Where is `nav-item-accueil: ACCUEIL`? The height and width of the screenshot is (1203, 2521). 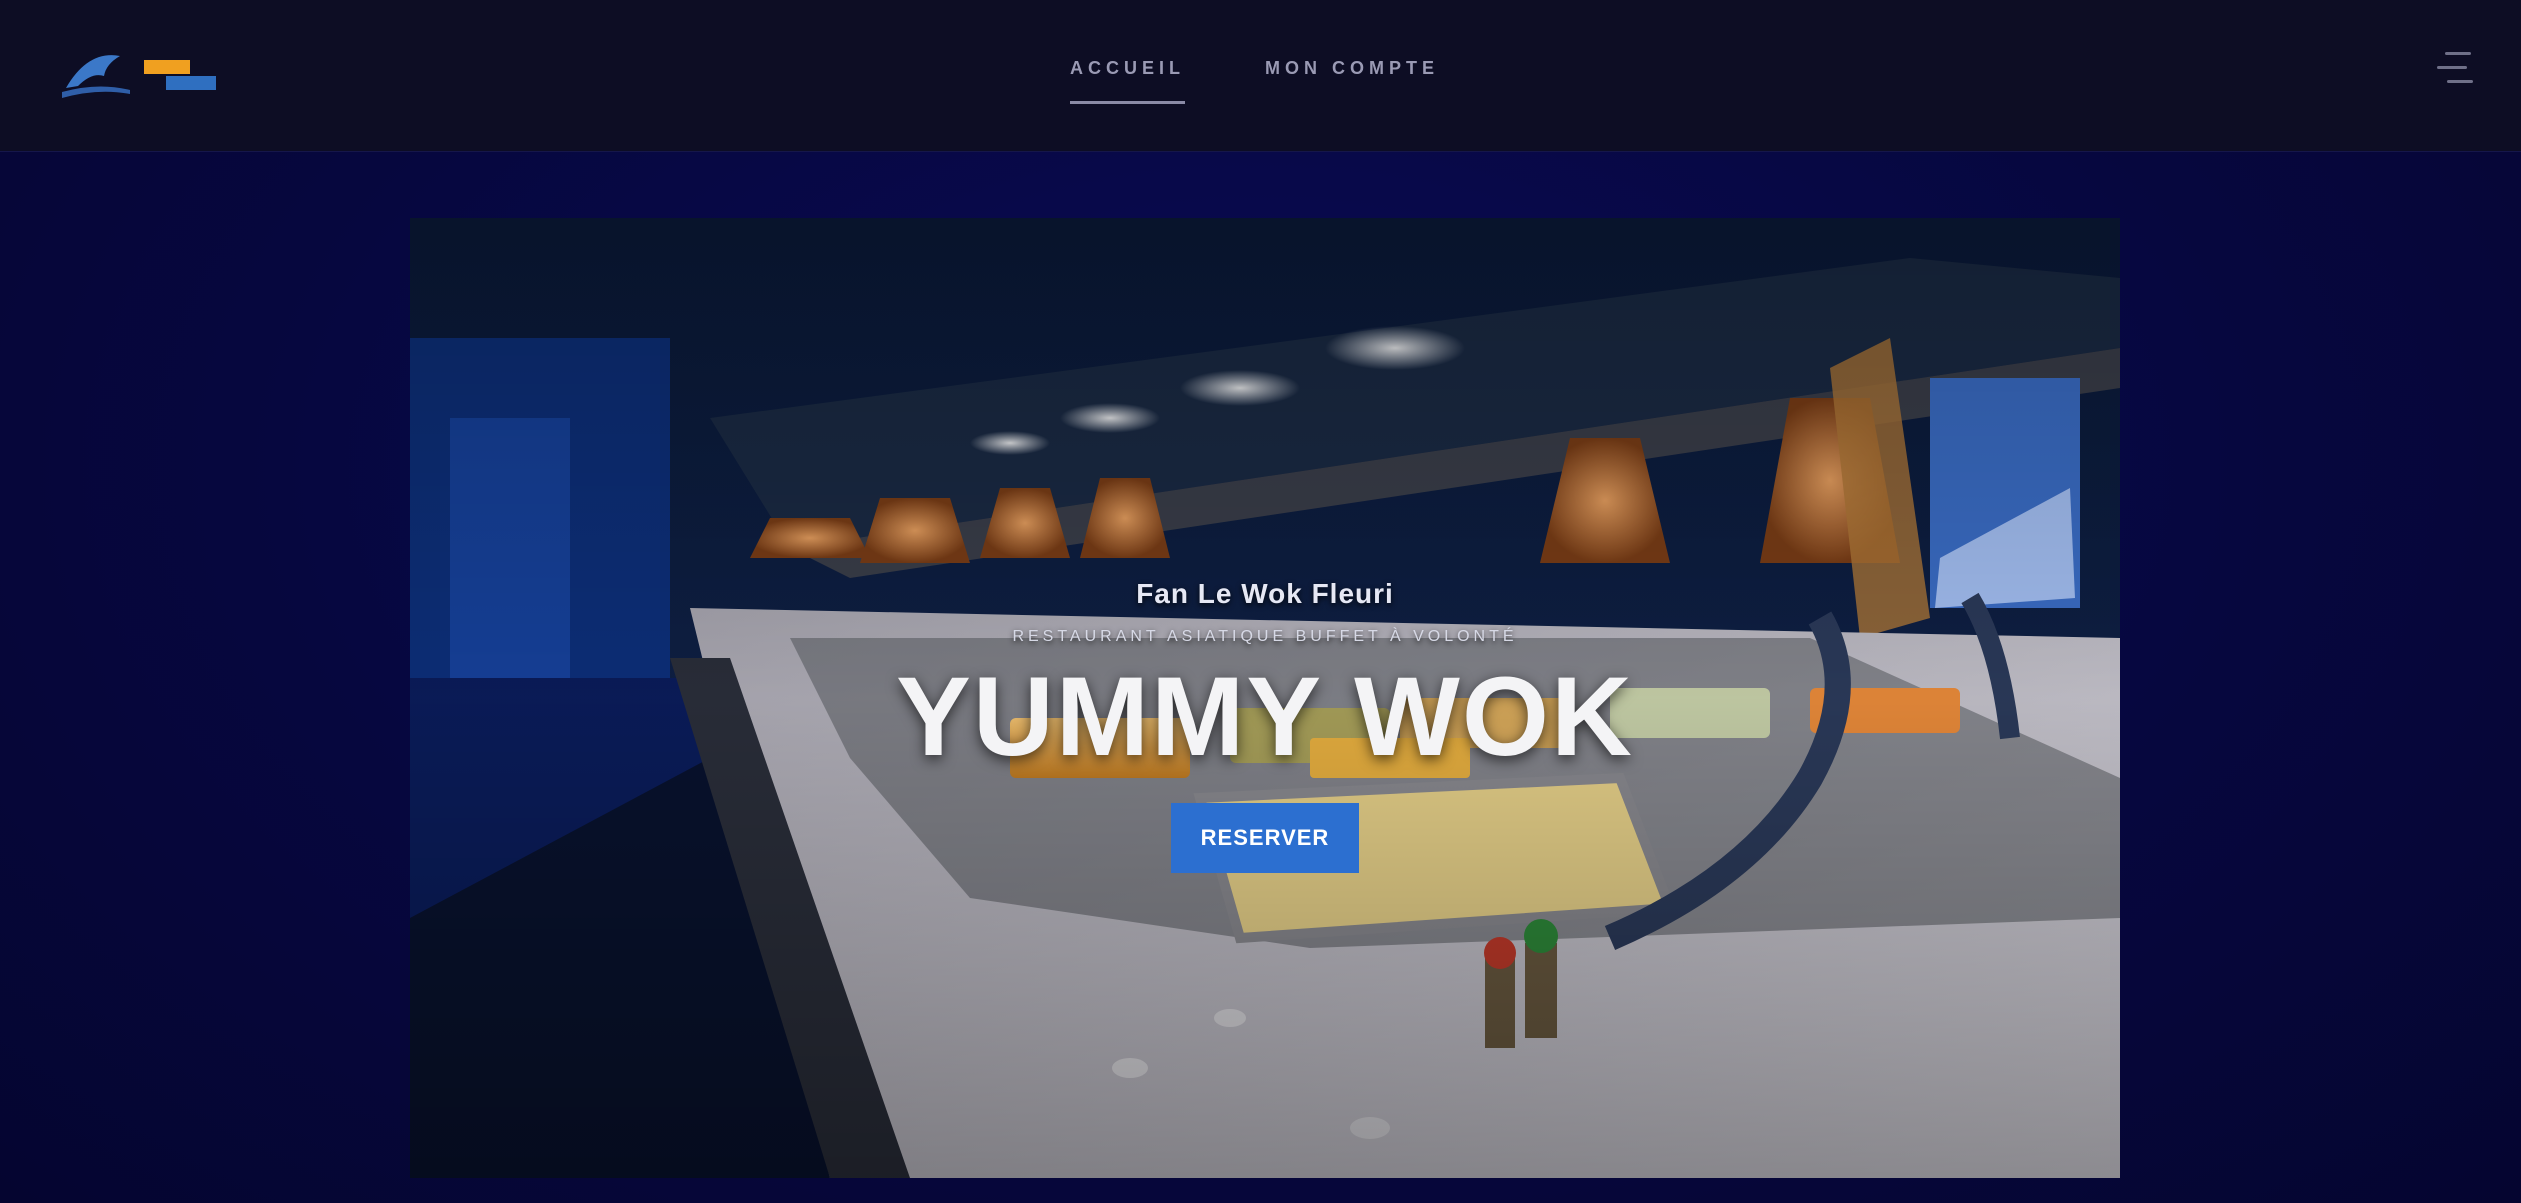 nav-item-accueil: ACCUEIL is located at coordinates (1127, 81).